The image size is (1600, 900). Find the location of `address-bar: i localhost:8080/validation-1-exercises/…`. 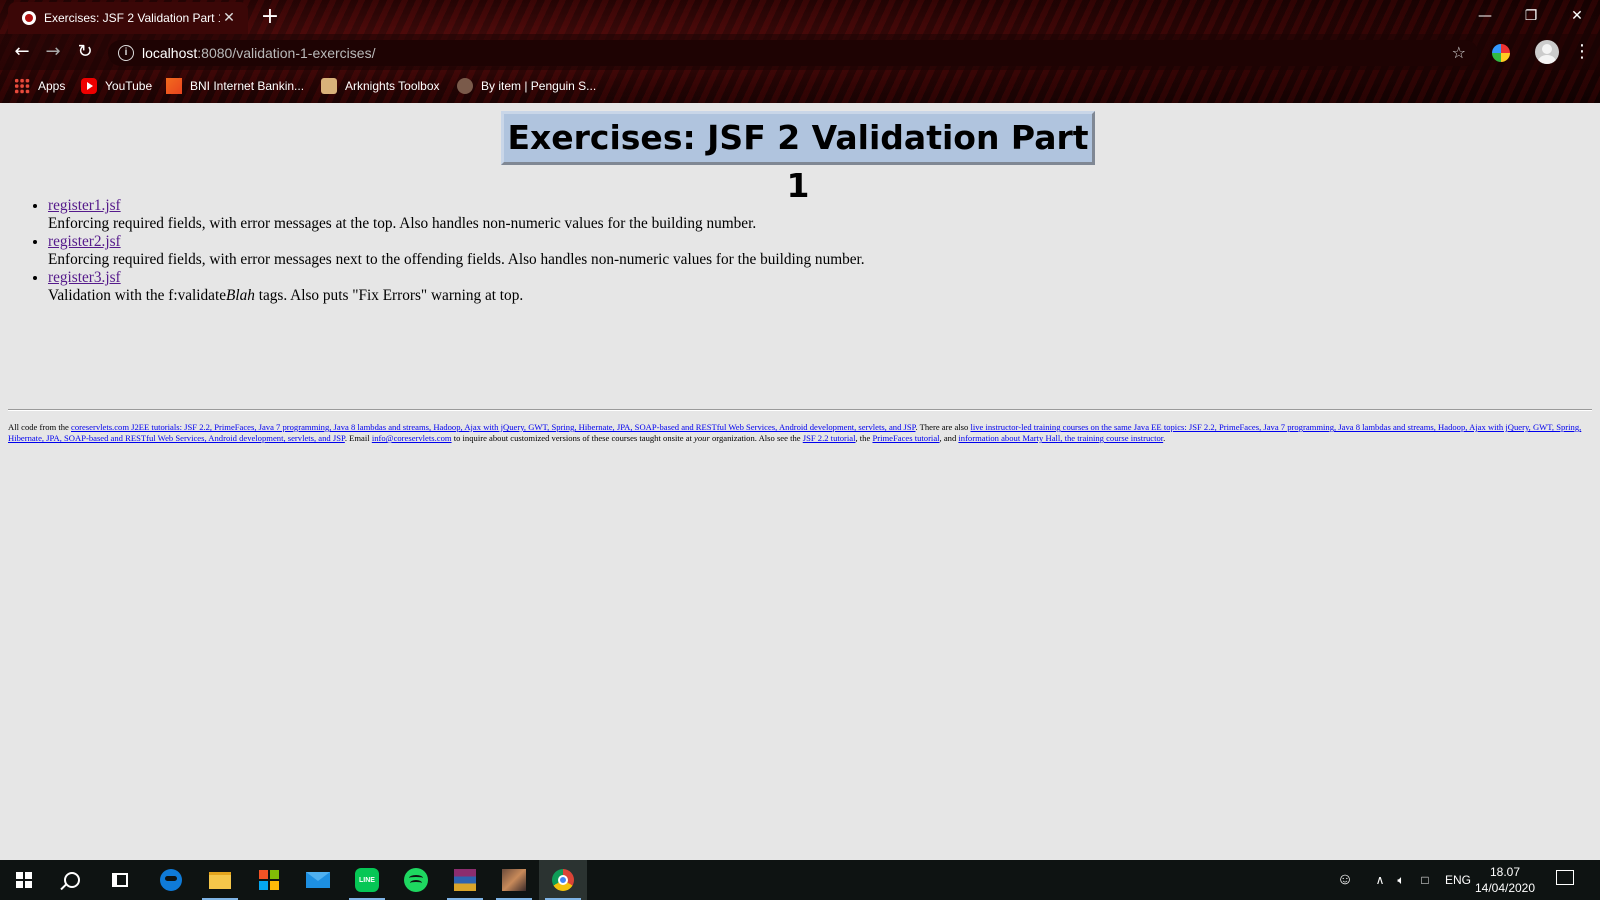

address-bar: i localhost:8080/validation-1-exercises/… is located at coordinates (793, 53).